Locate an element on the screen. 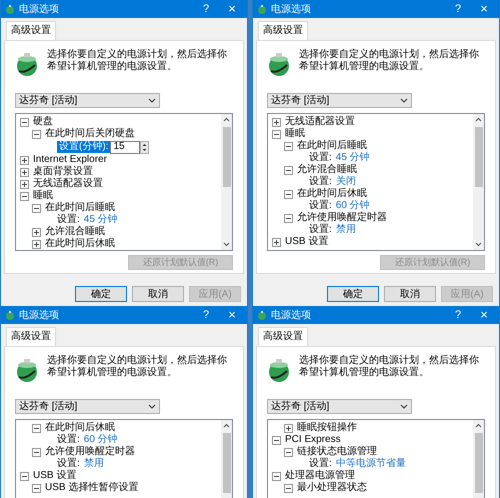 The height and width of the screenshot is (498, 500). tree-item: 链接状态电源管理 is located at coordinates (337, 452).